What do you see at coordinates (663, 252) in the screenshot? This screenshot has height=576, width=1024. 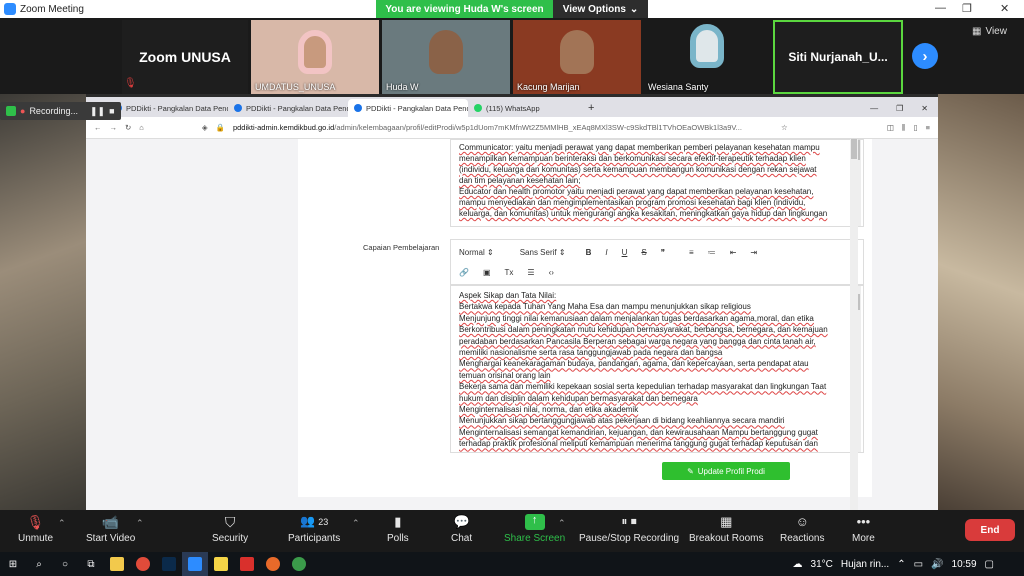 I see `blockquote-button: ❞` at bounding box center [663, 252].